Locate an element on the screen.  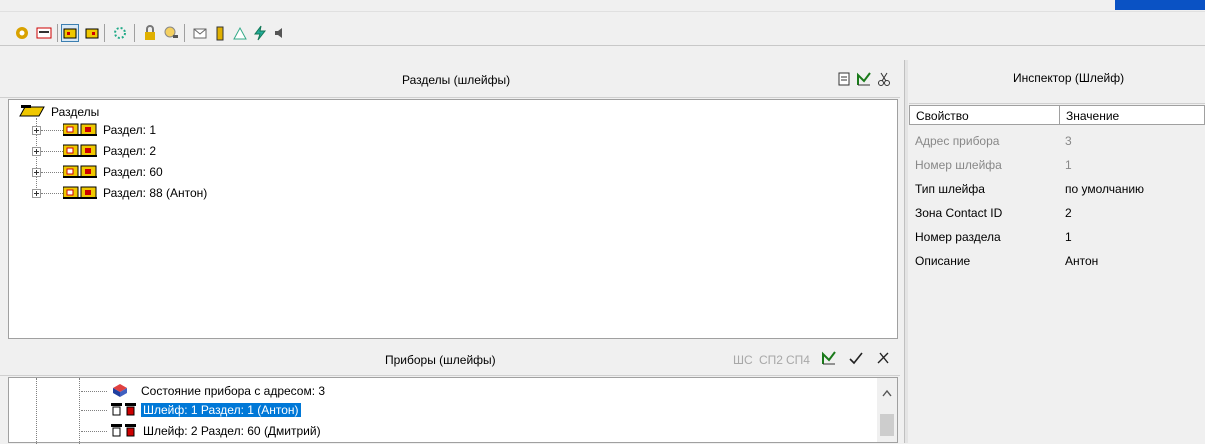
property-name: Номер шлейфа is located at coordinates (958, 165).